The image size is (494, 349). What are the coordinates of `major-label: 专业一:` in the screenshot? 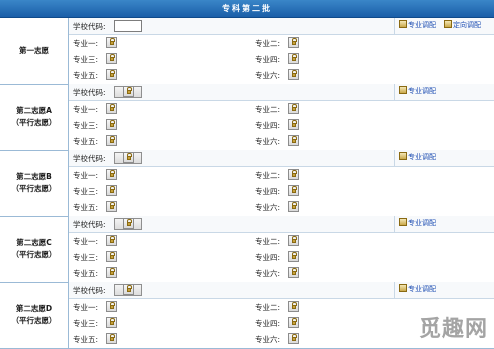 It's located at (86, 241).